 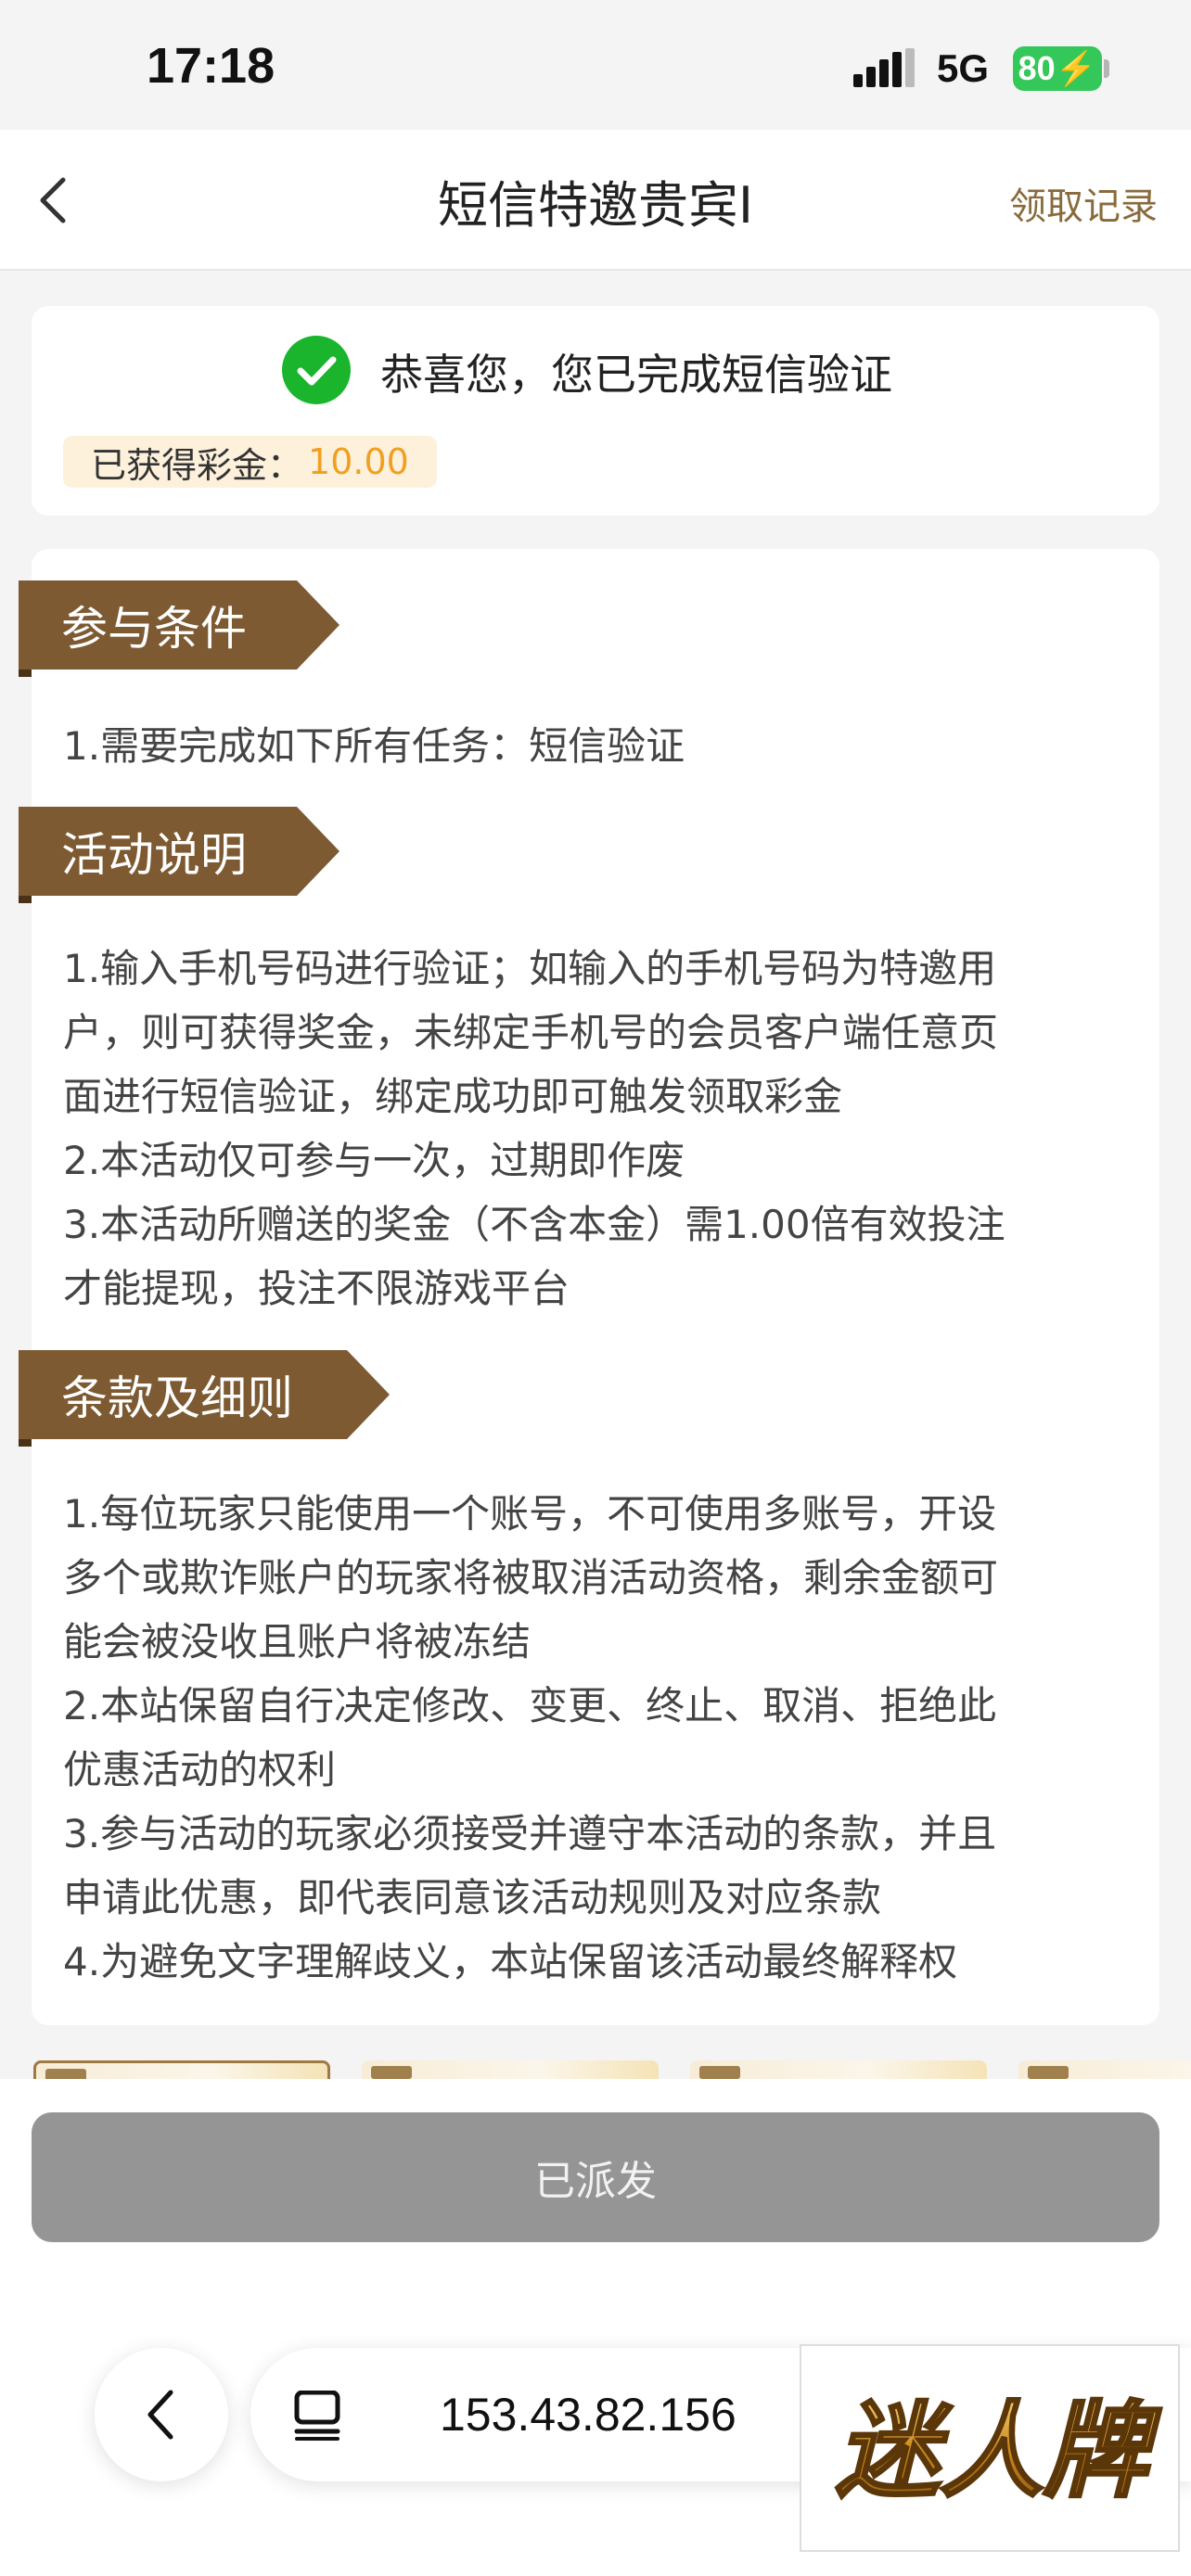 What do you see at coordinates (595, 201) in the screenshot?
I see `nav-bar: 短信特邀贵宾I 领取记录` at bounding box center [595, 201].